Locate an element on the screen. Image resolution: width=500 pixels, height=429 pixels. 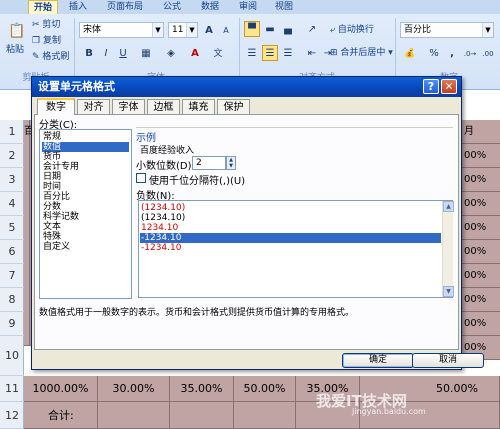
tab-view: 视图 is located at coordinates (284, 7).